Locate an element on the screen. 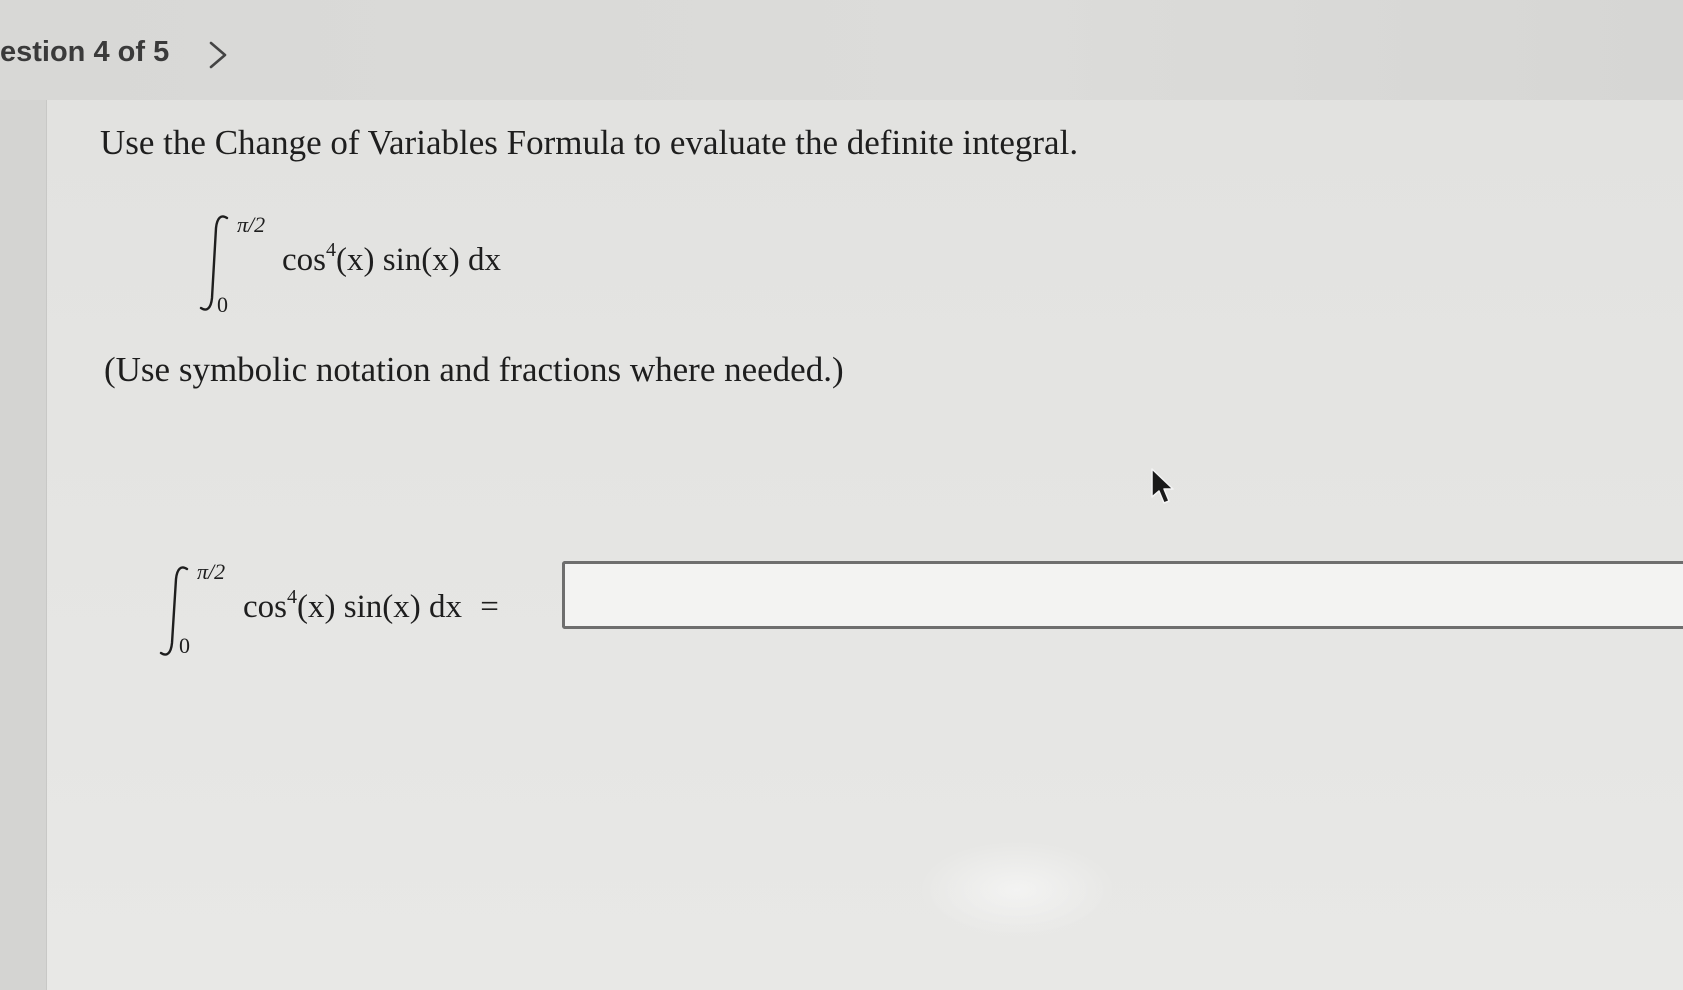  equals-sign: = is located at coordinates (489, 607).